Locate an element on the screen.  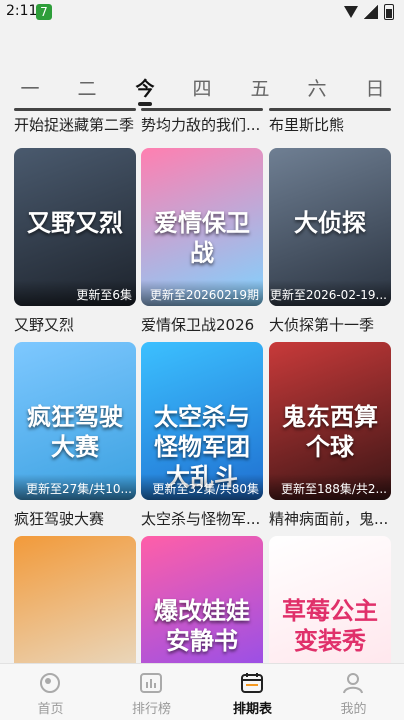
poster-title: 草莓公主变装秀 is located at coordinates (330, 626).